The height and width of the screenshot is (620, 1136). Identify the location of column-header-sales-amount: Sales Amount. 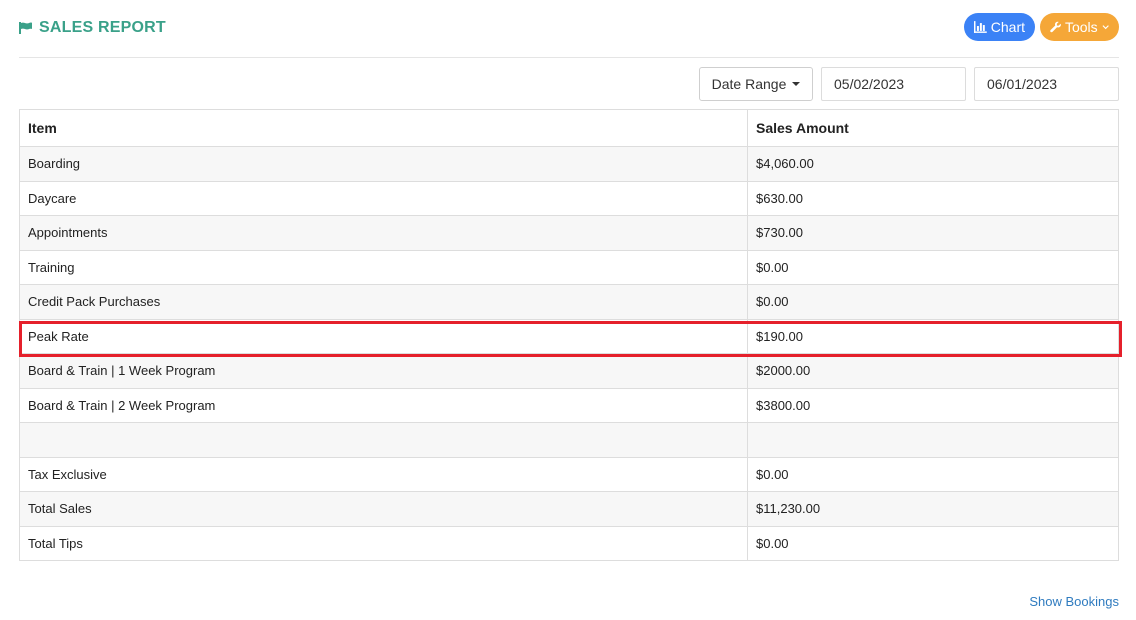
(933, 128).